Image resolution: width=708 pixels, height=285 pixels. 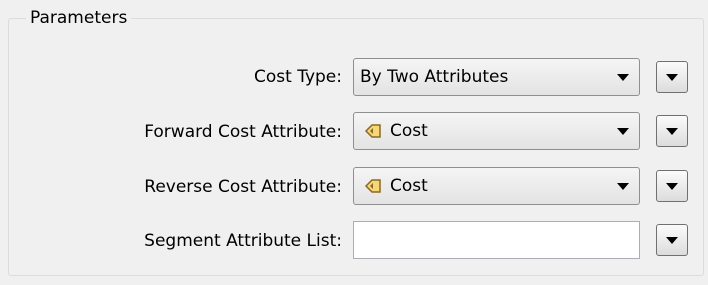 I want to click on cost-type-dropdown: By Two Attributes, so click(x=496, y=77).